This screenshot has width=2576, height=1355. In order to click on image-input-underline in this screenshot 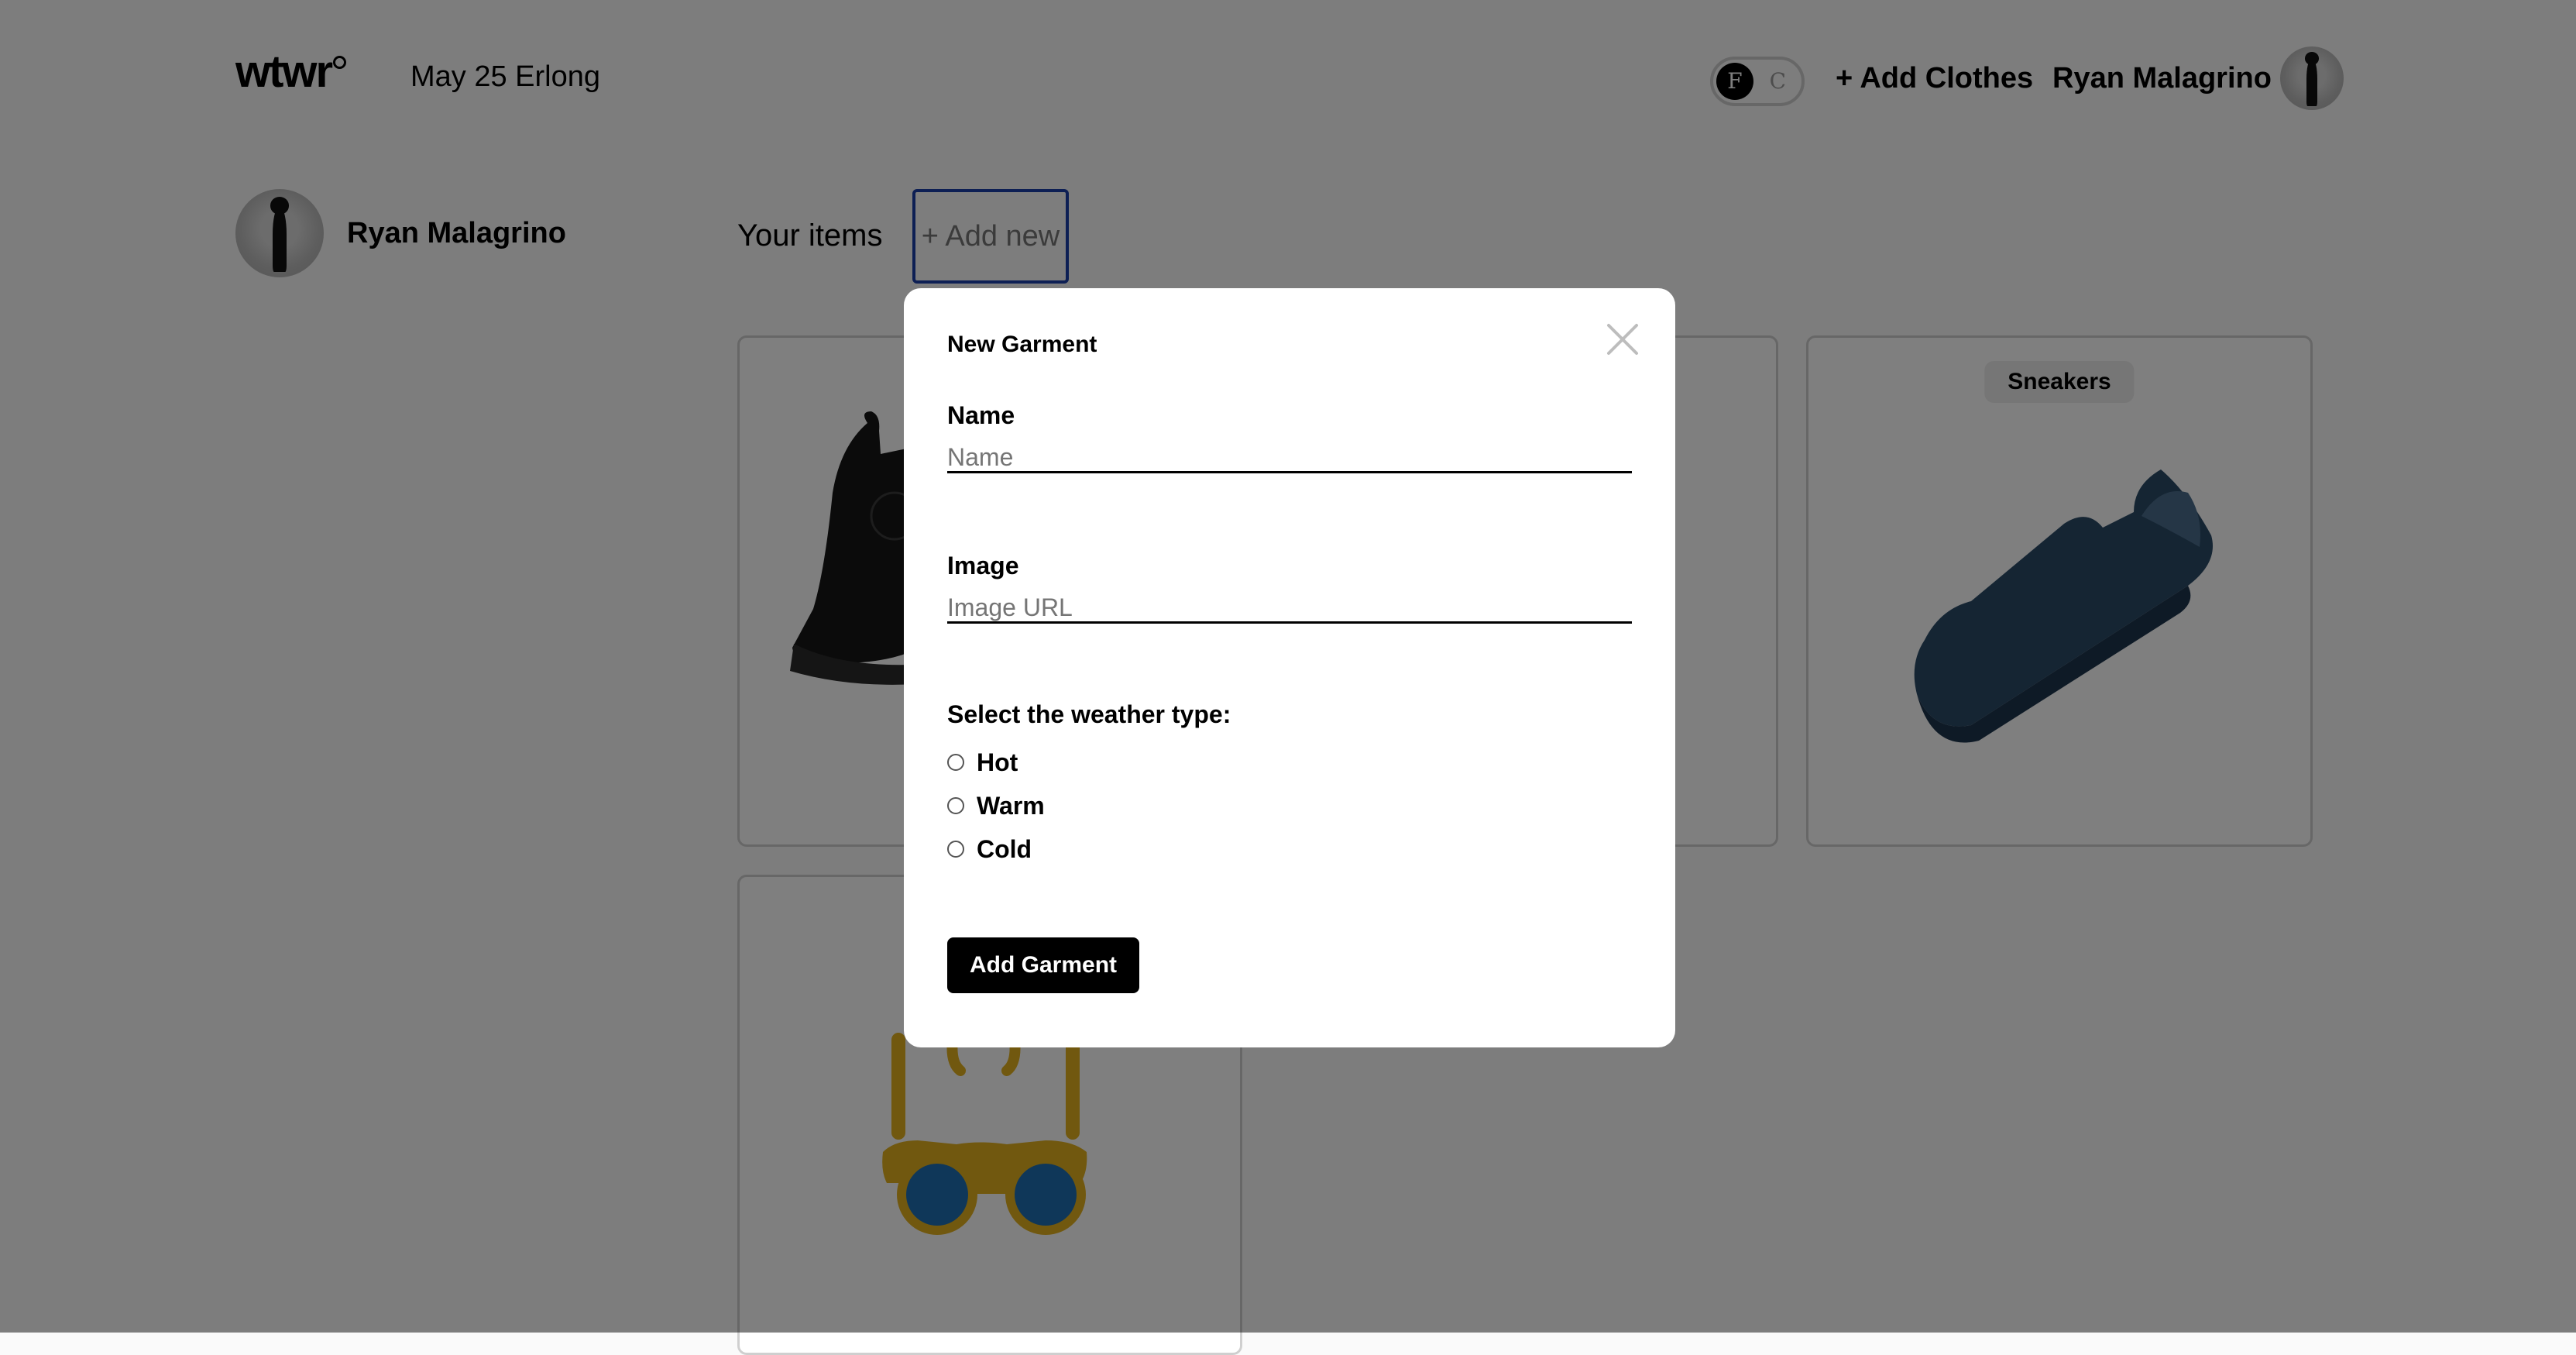, I will do `click(1289, 622)`.